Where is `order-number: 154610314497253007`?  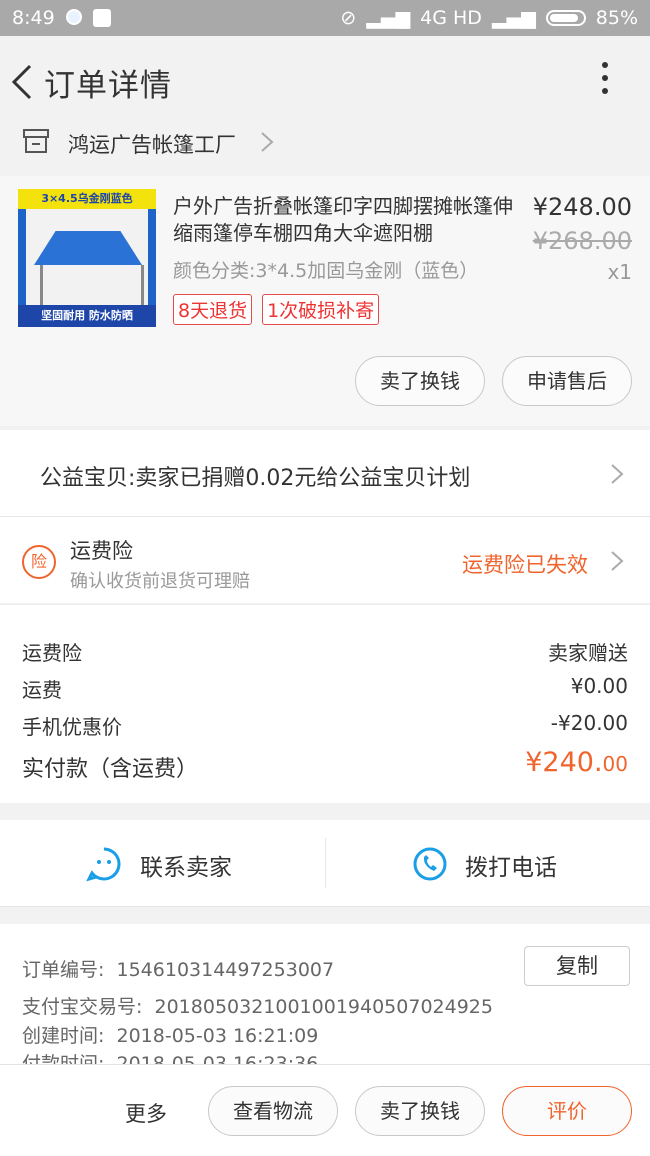 order-number: 154610314497253007 is located at coordinates (225, 970).